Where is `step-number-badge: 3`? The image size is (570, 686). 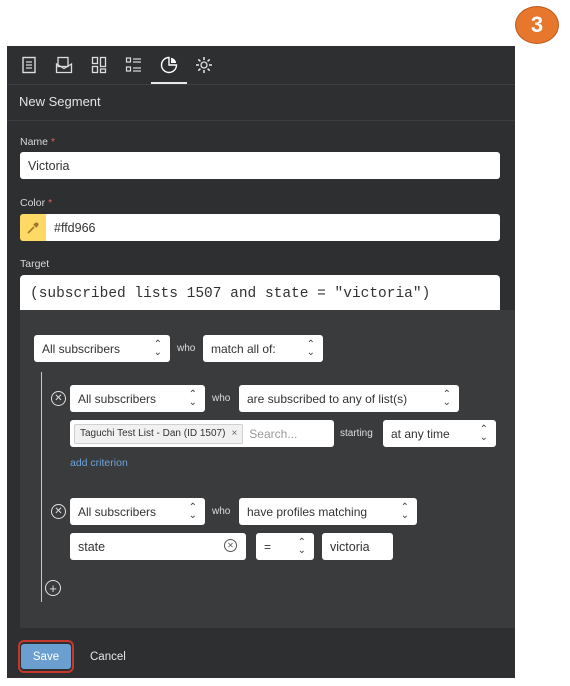
step-number-badge: 3 is located at coordinates (537, 25).